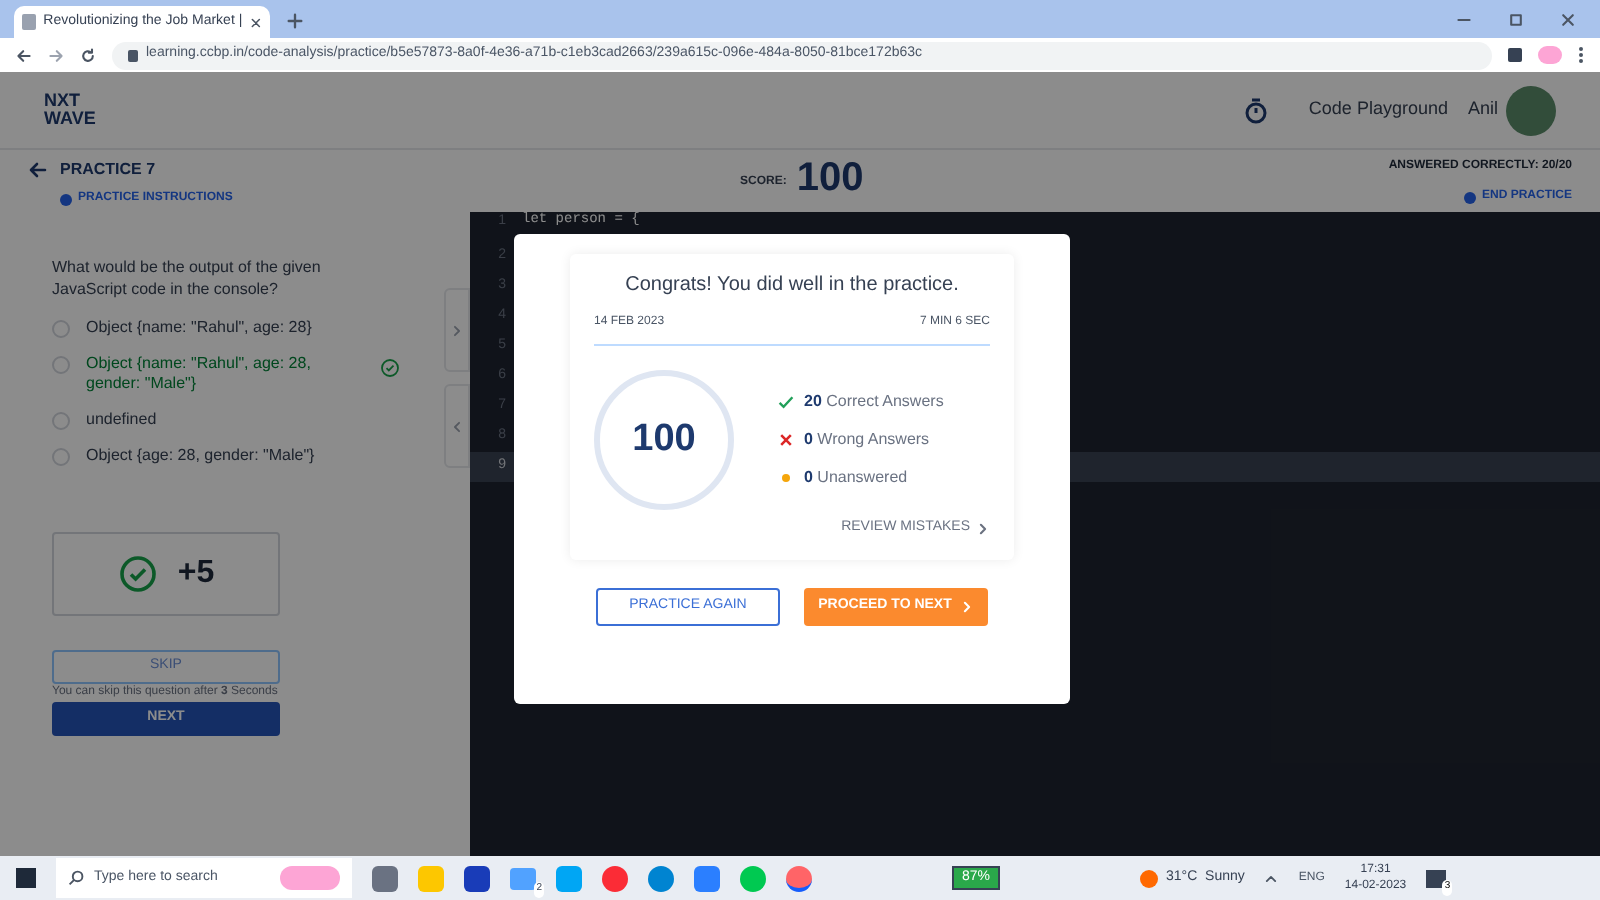  I want to click on score-value: 100, so click(830, 178).